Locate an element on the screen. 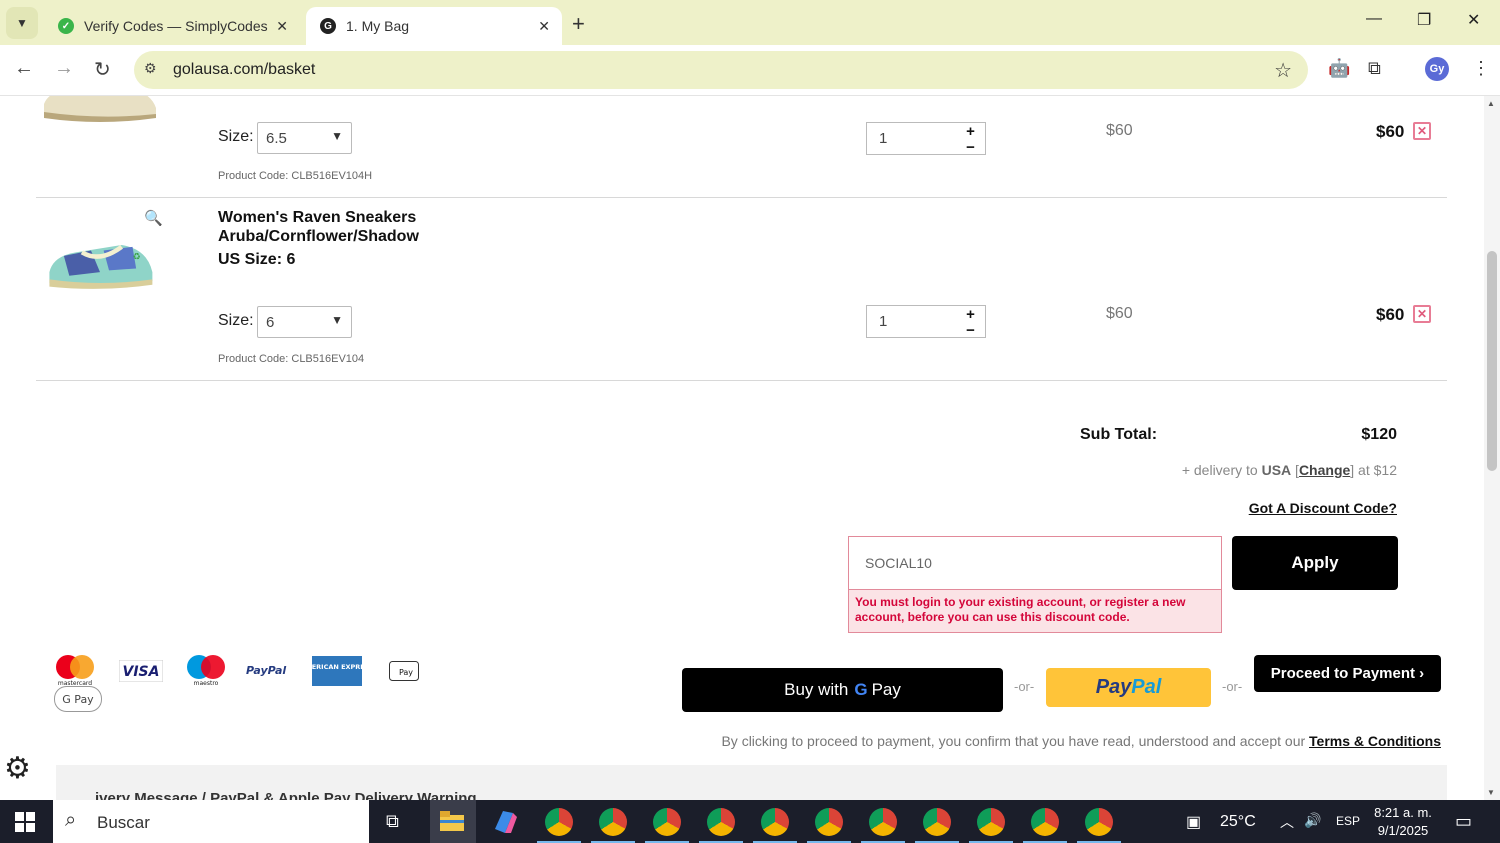  scroll-up-icon: ▲ is located at coordinates (1491, 103).